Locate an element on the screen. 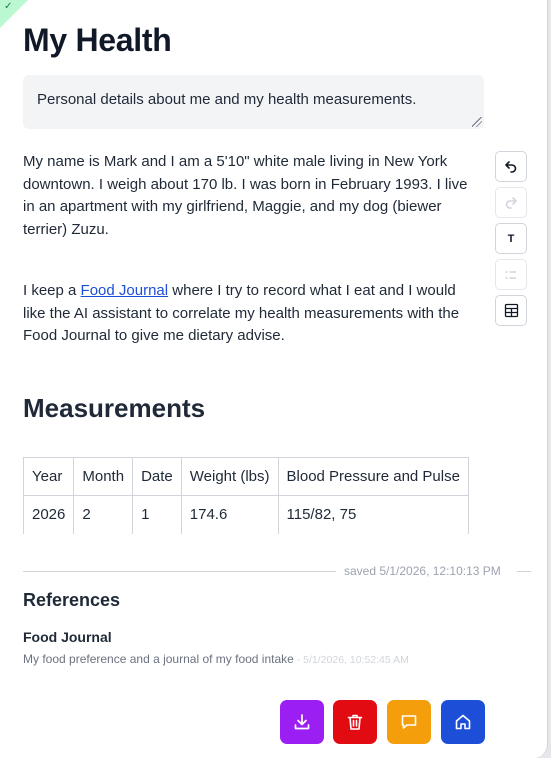 This screenshot has height=758, width=551. table-icon is located at coordinates (511, 310).